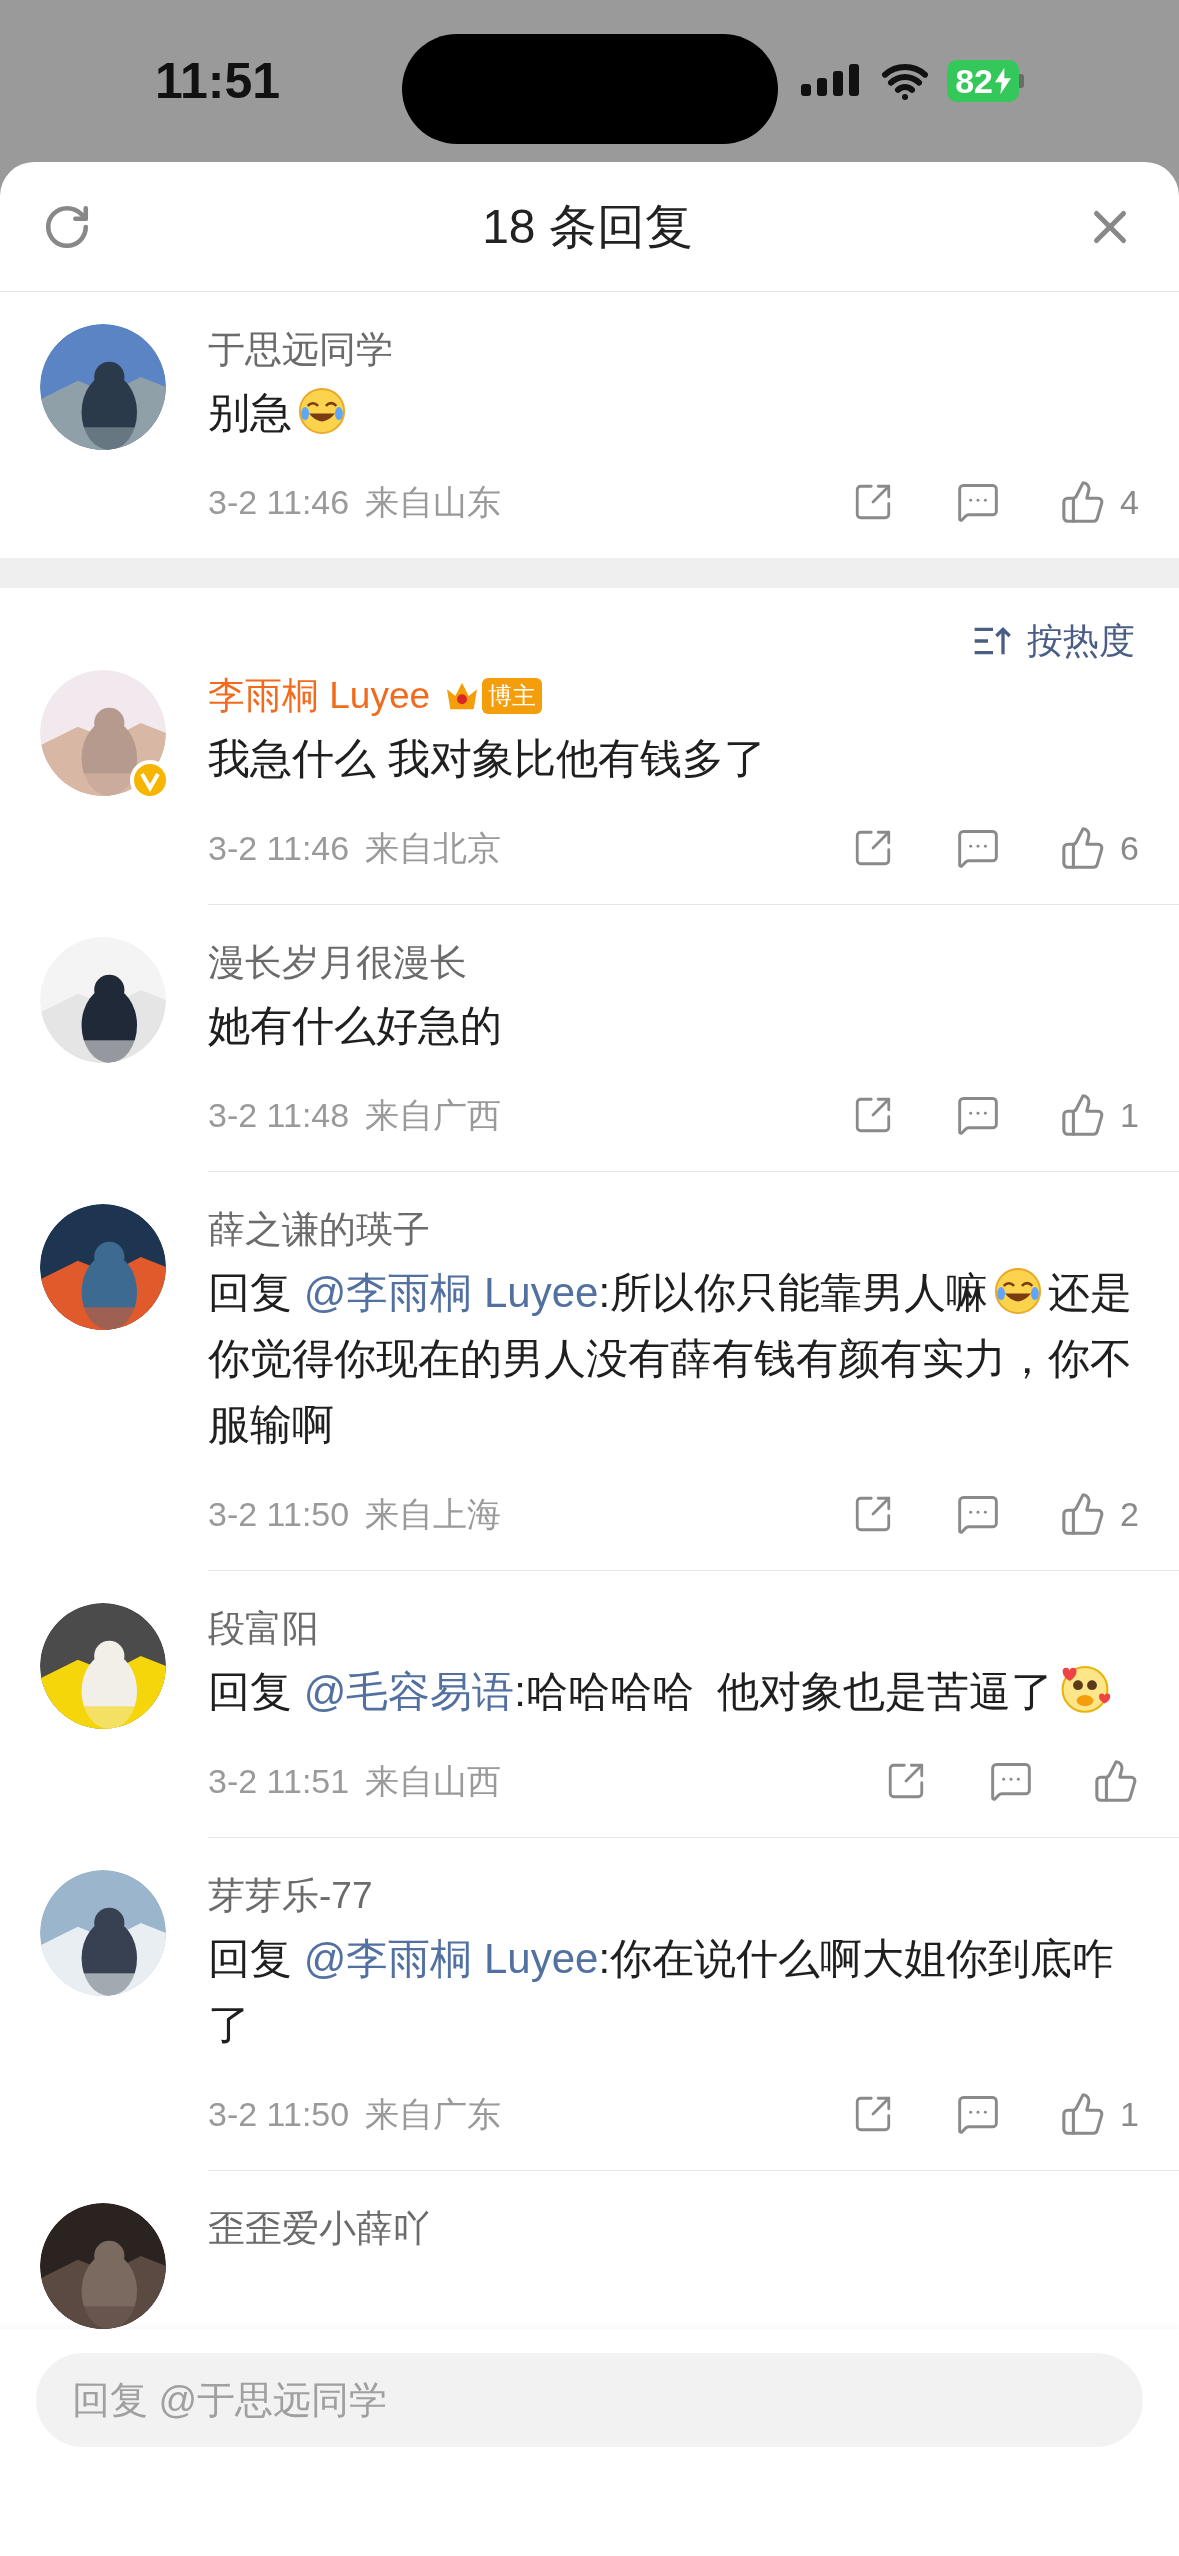 Image resolution: width=1179 pixels, height=2556 pixels. Describe the element at coordinates (319, 2229) in the screenshot. I see `user-name: 歪歪爱小薛吖` at that location.